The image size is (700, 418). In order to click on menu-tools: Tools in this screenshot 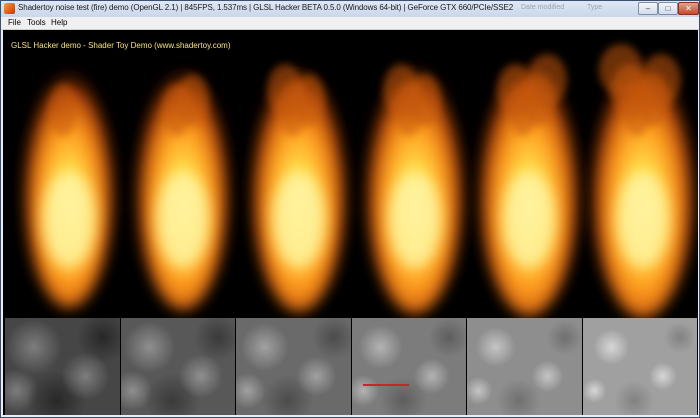, I will do `click(36, 22)`.